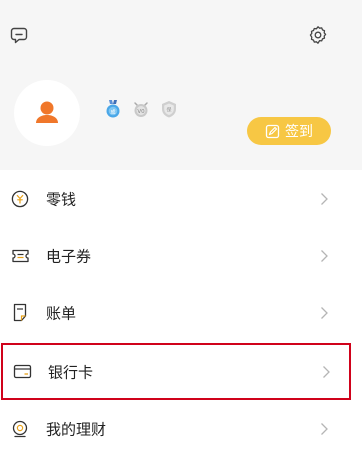 Image resolution: width=362 pixels, height=468 pixels. I want to click on vip-badge: V0, so click(141, 109).